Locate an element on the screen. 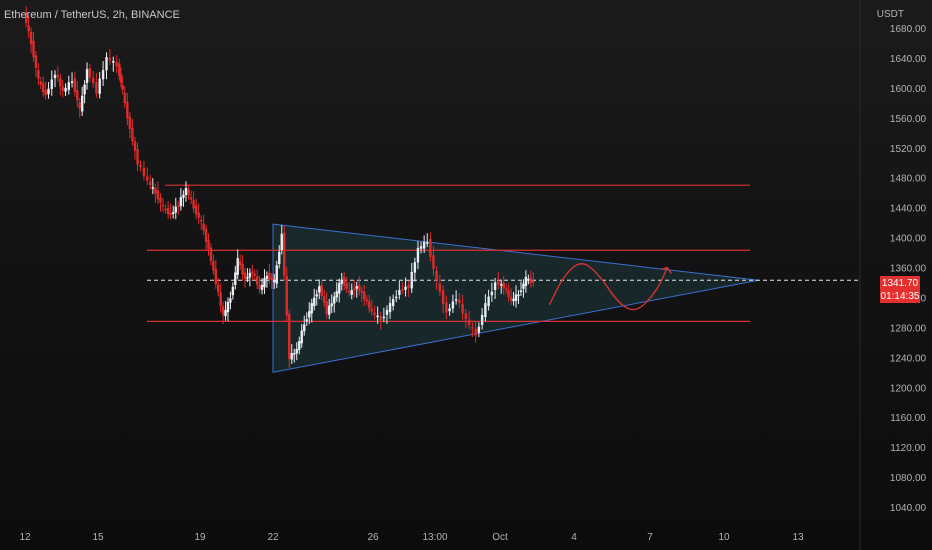  y-tick-label: 1400.00 is located at coordinates (908, 239).